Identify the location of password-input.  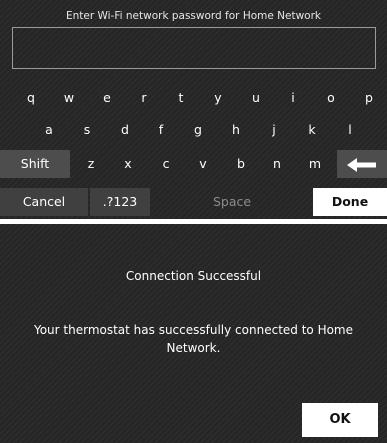
(194, 48).